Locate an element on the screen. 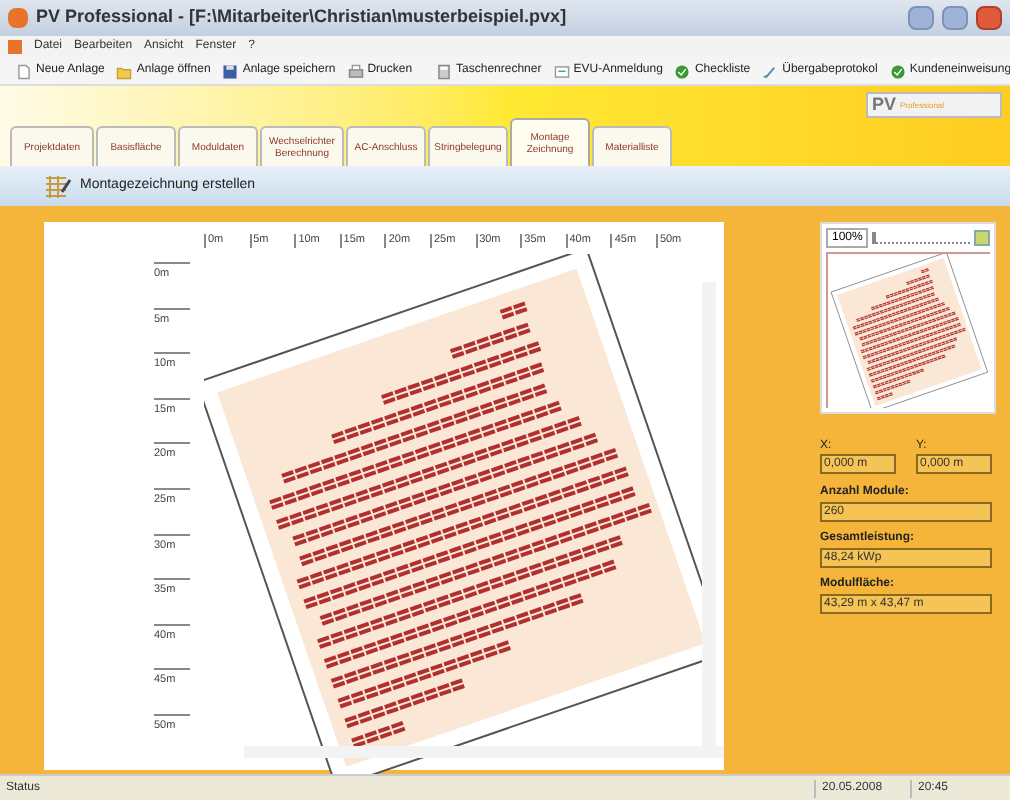 The image size is (1010, 800). close-button is located at coordinates (989, 18).